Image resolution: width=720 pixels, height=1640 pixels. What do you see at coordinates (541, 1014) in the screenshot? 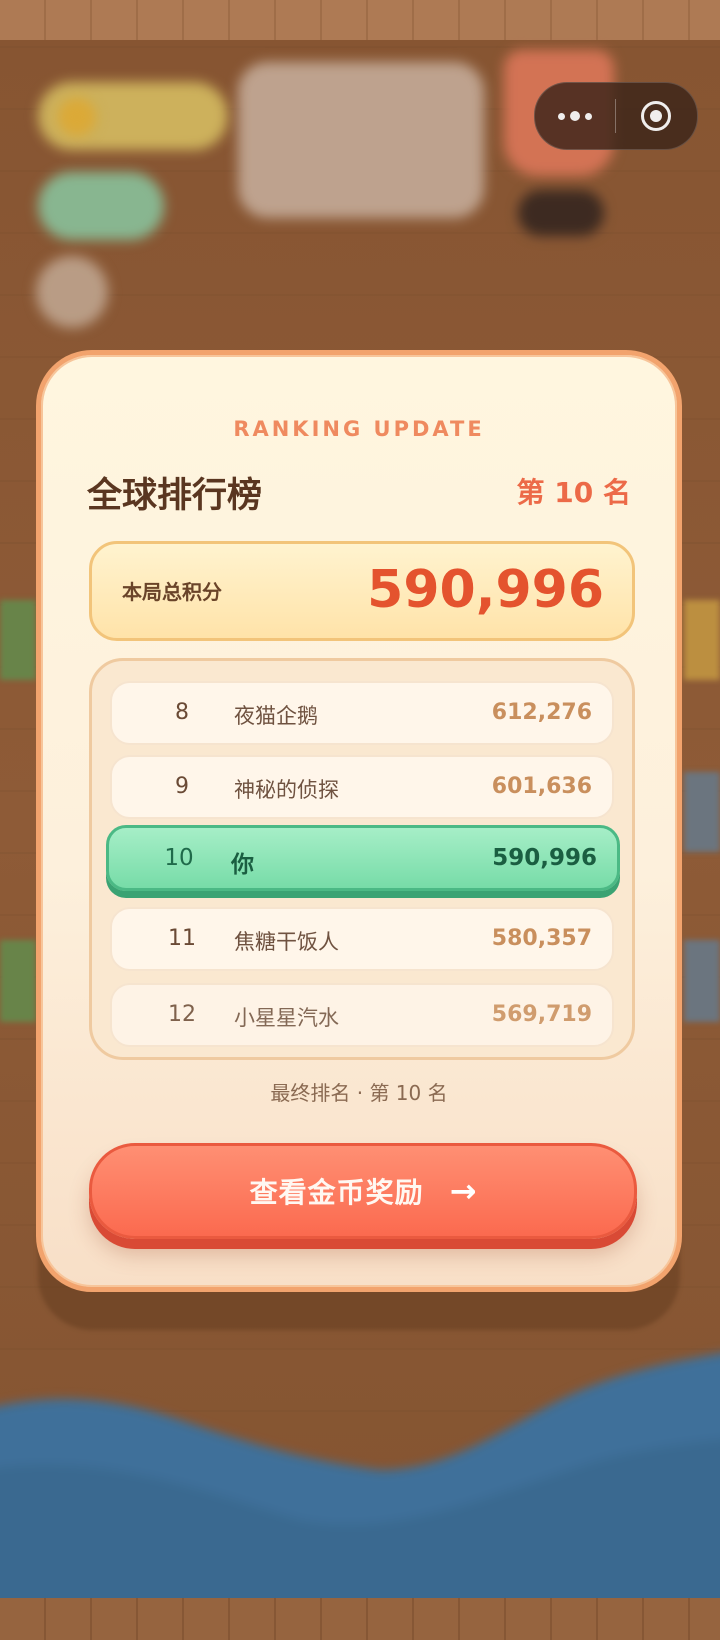
I see `row-score: 569,719` at bounding box center [541, 1014].